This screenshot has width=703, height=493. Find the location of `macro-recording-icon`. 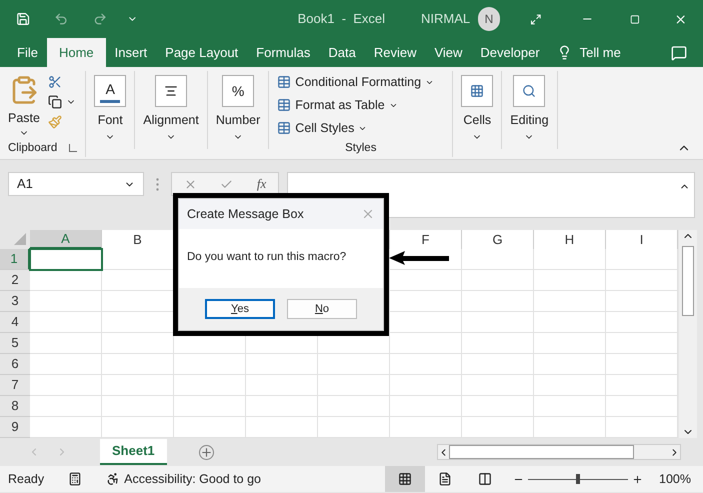

macro-recording-icon is located at coordinates (75, 479).